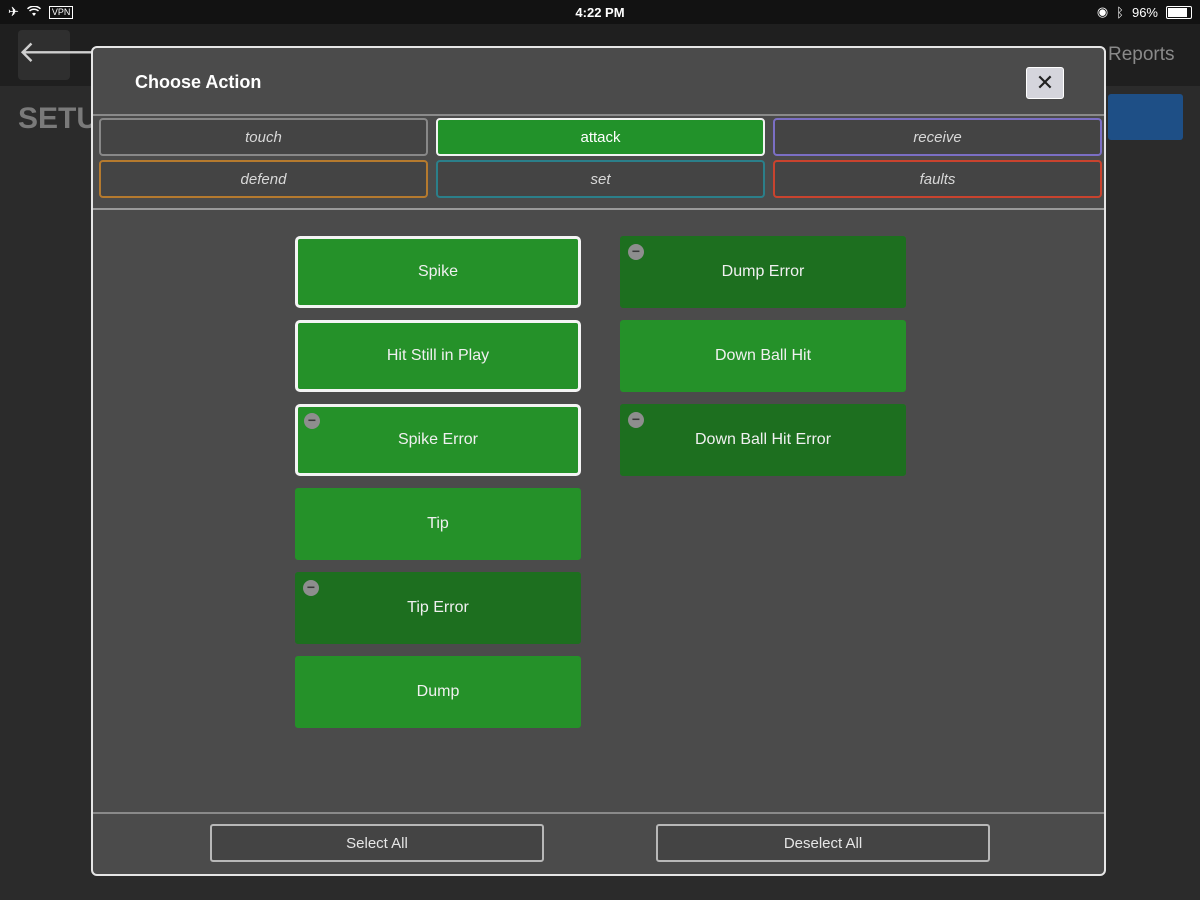 The height and width of the screenshot is (900, 1200). I want to click on action-button-hit-still-in-play: Hit Still in Play, so click(438, 356).